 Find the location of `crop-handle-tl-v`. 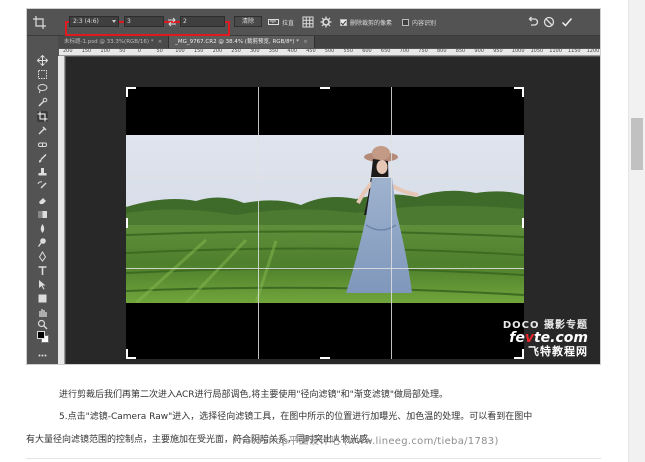

crop-handle-tl-v is located at coordinates (127, 92).